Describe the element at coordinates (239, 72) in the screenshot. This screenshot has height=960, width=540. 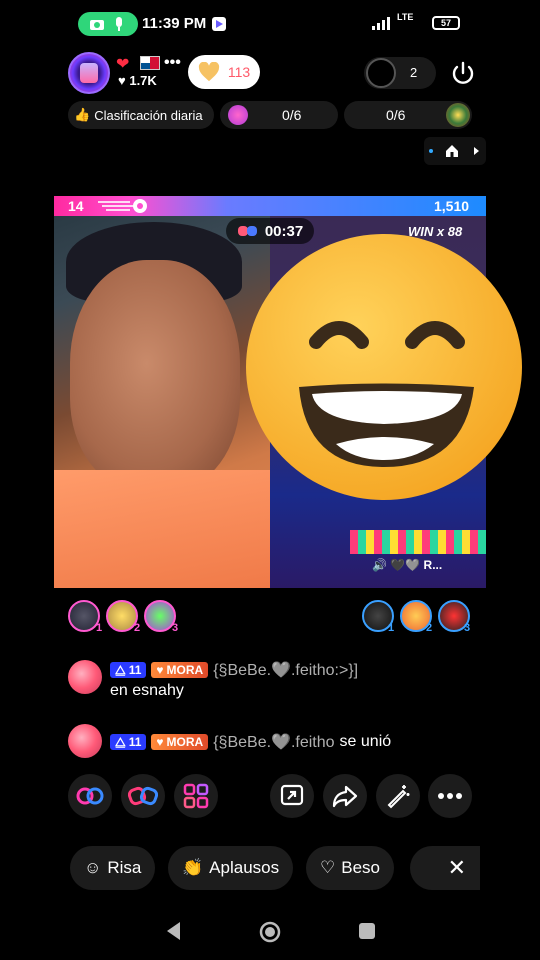
I see `follow-count: 113` at that location.